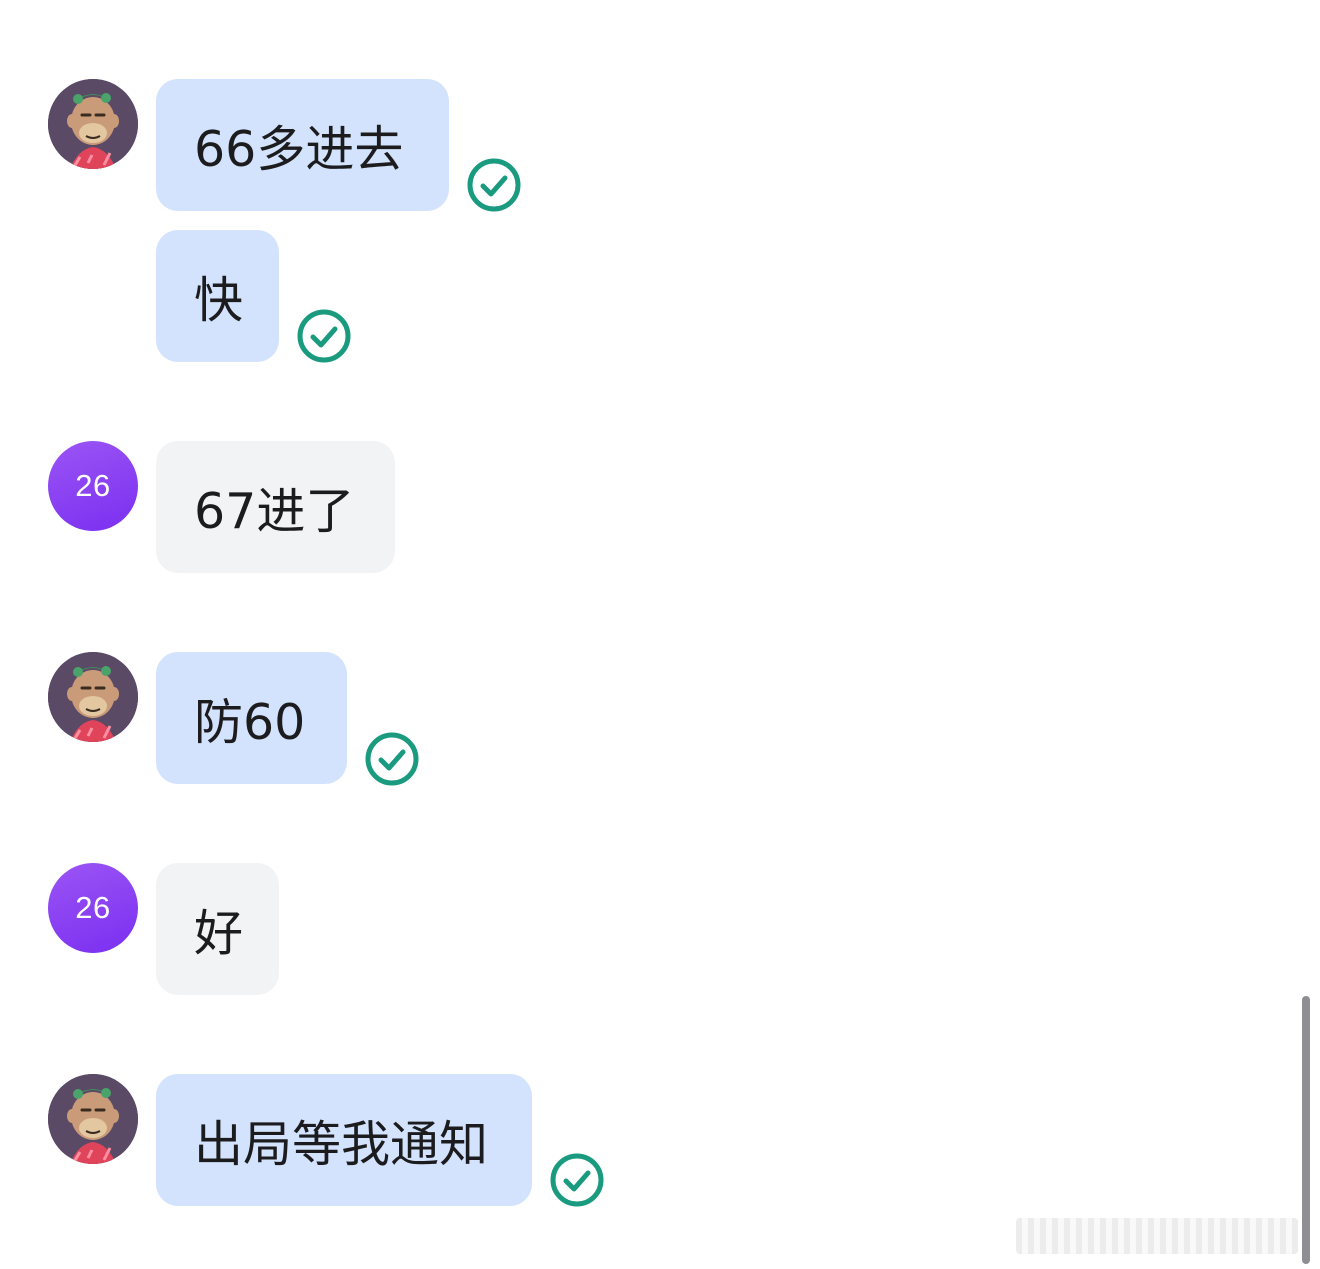 The image size is (1320, 1269). I want to click on watermark, so click(1157, 1236).